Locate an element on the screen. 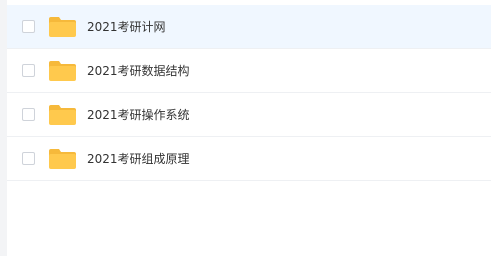 The width and height of the screenshot is (491, 256). file-name: 2021考研组成原理 is located at coordinates (138, 158).